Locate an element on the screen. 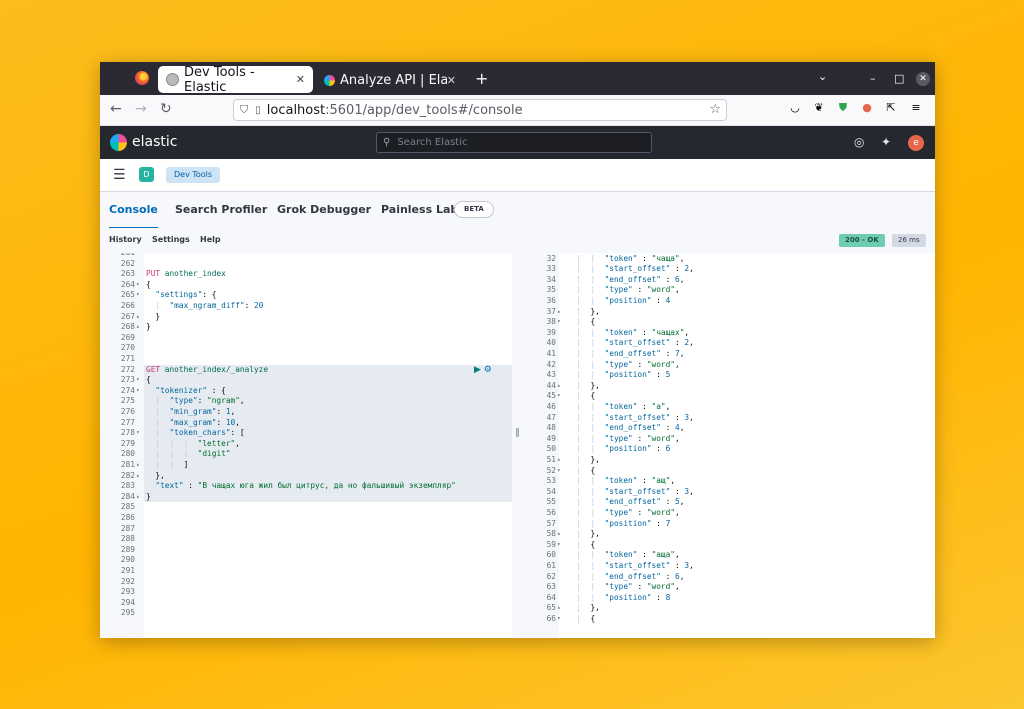  code-line: 61 | | "start_offset" : 3, is located at coordinates (729, 566).